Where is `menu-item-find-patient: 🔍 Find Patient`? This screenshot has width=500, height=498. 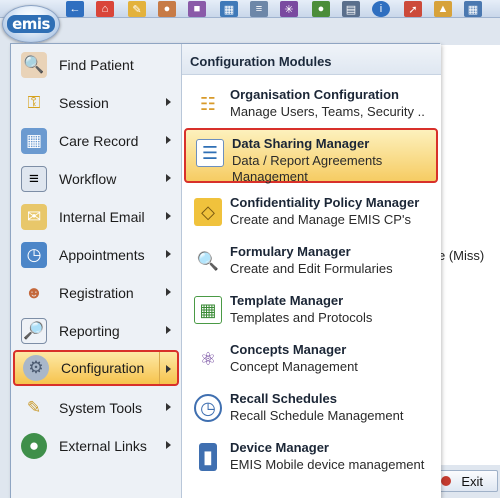
menu-item-find-patient: 🔍 Find Patient is located at coordinates (96, 65).